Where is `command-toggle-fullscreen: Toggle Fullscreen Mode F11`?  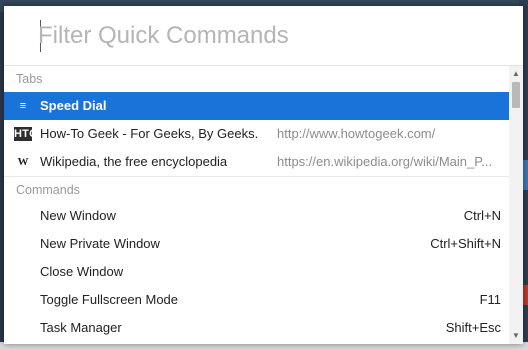 command-toggle-fullscreen: Toggle Fullscreen Mode F11 is located at coordinates (256, 300).